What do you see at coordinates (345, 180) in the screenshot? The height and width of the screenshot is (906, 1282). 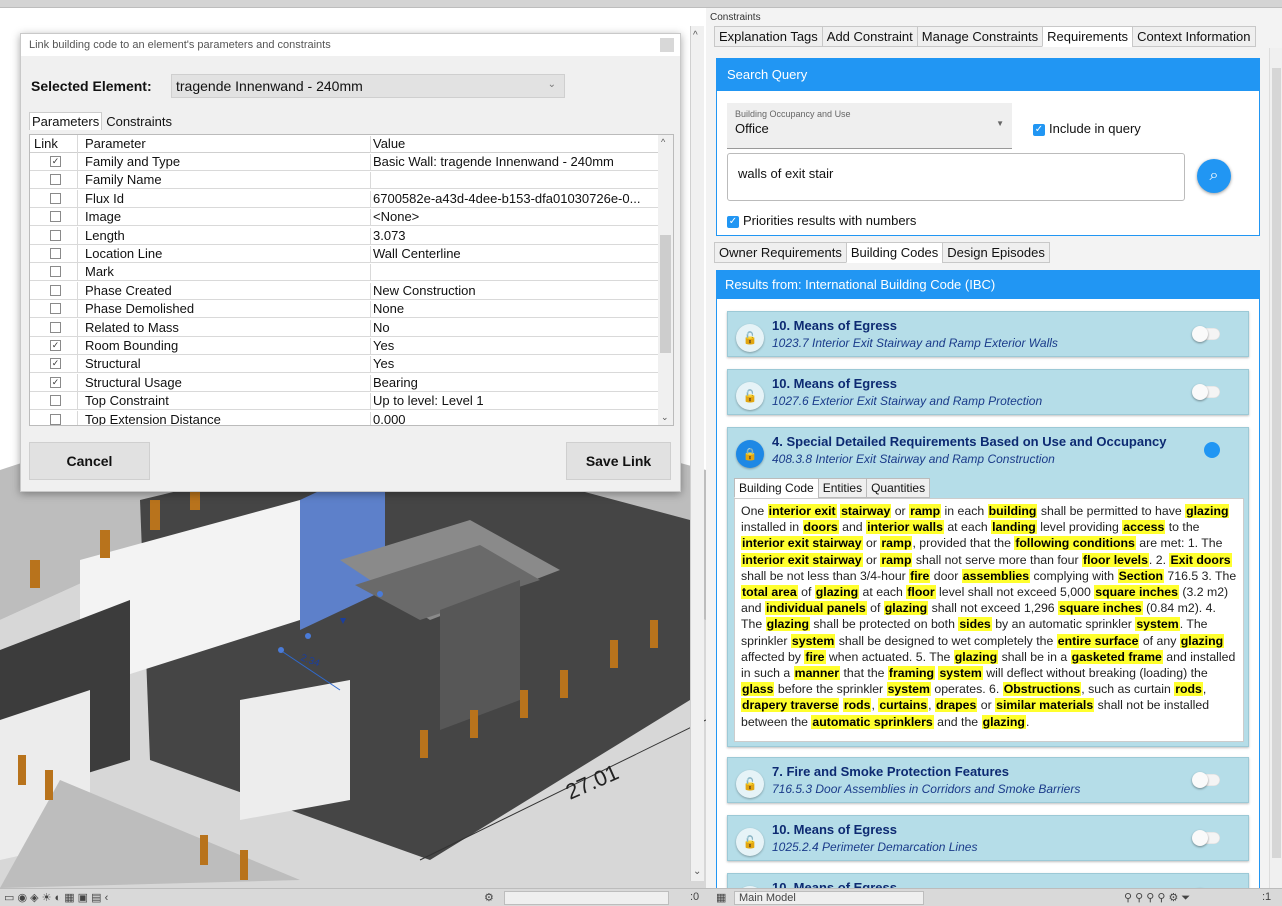 I see `table-row: Family Name` at bounding box center [345, 180].